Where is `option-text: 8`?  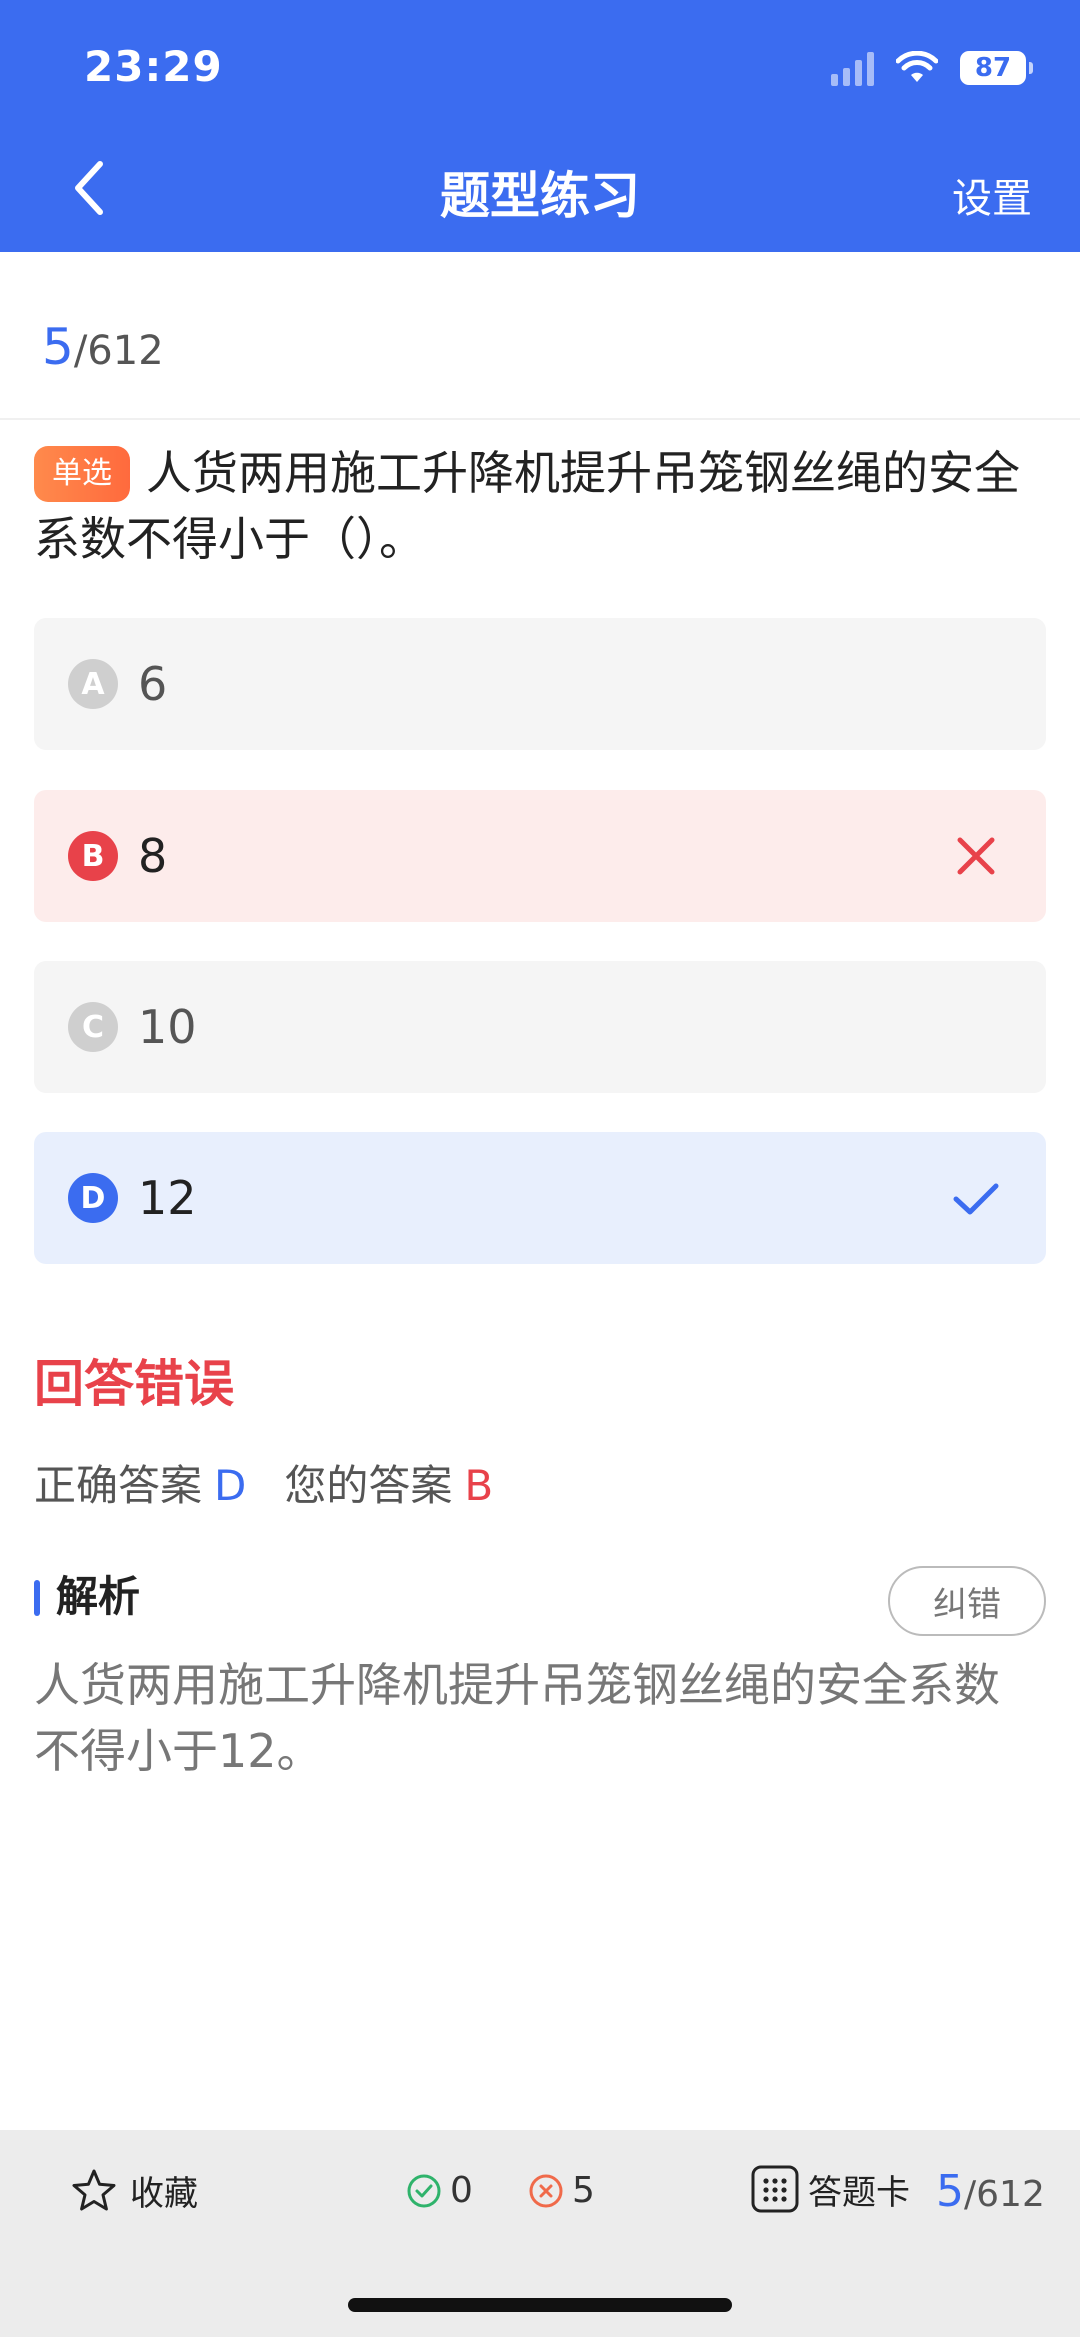
option-text: 8 is located at coordinates (153, 856).